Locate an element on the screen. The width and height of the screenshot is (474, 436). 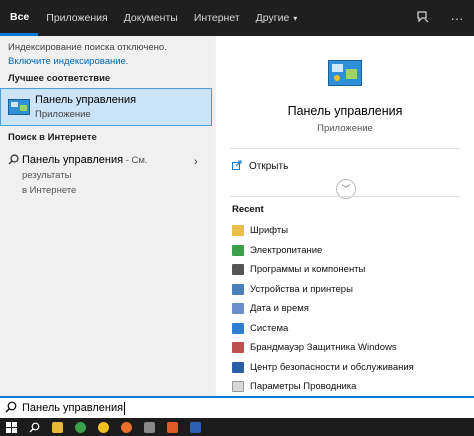
recent-item-label: Центр безопасности и обслуживания is located at coordinates (332, 367).